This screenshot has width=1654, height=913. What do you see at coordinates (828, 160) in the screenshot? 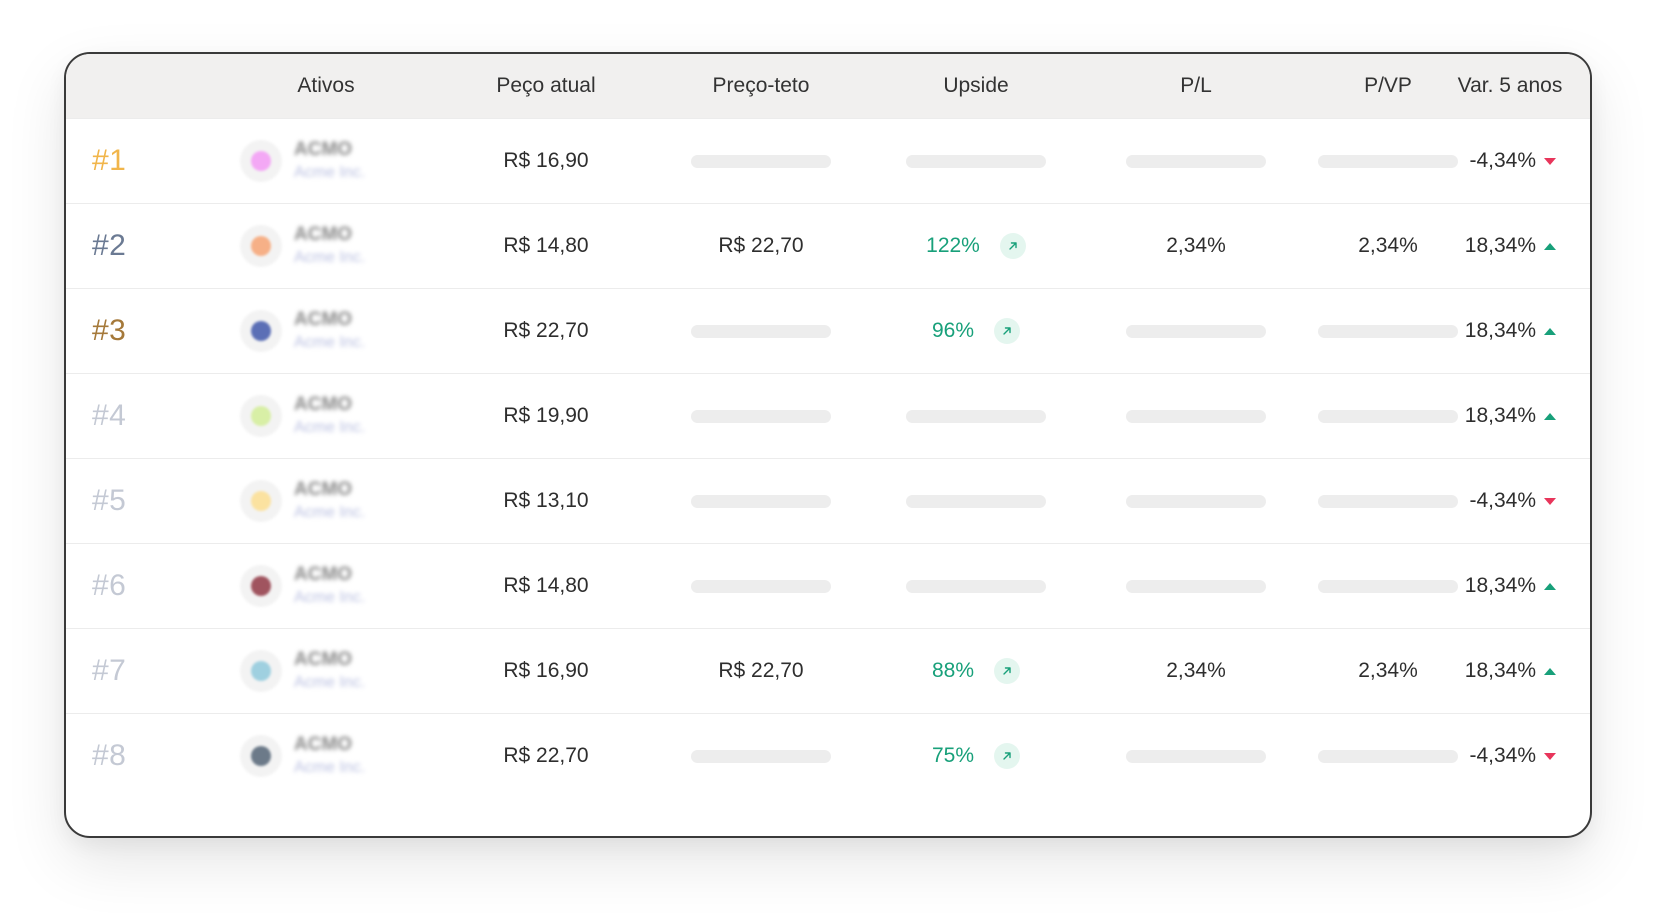
I see `table-row-1: #1 ACMO Acme Inc. R$ 16,90 -4,34%` at bounding box center [828, 160].